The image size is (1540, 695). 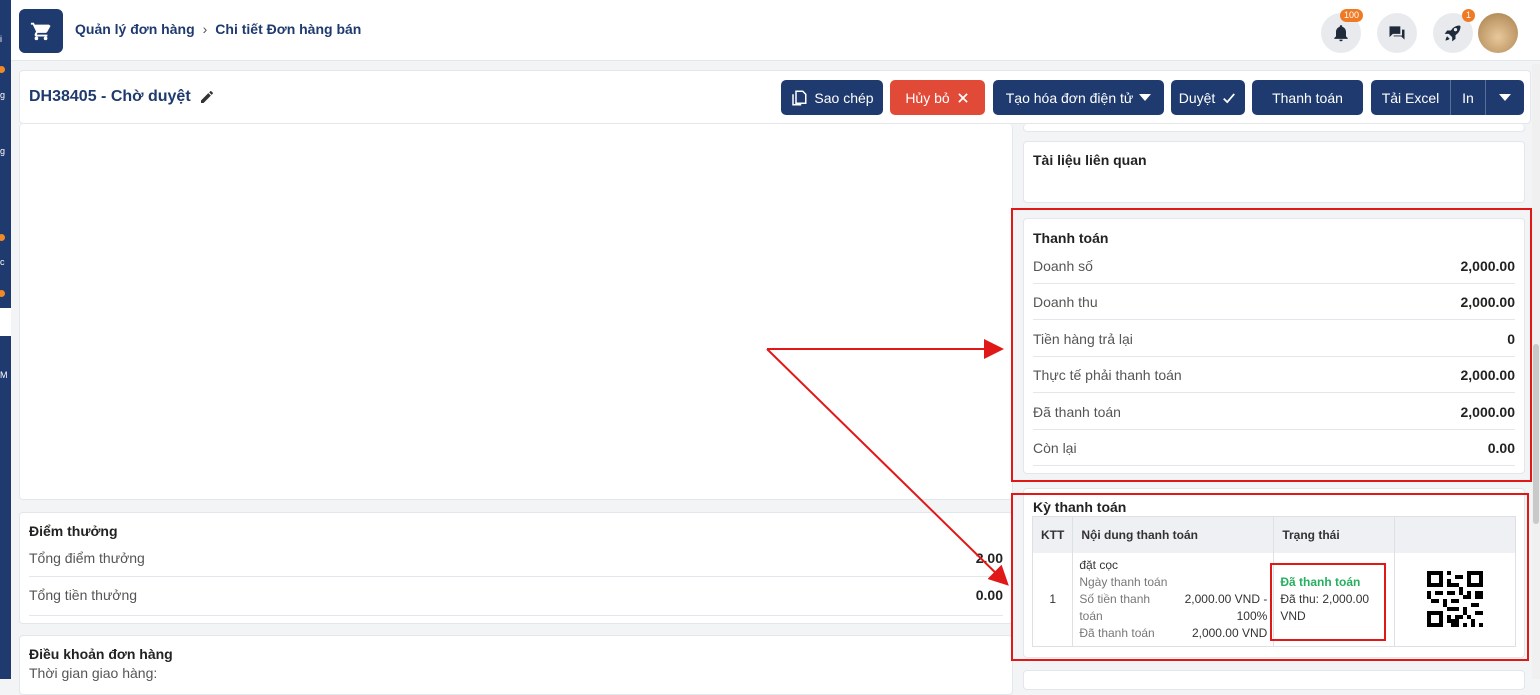 What do you see at coordinates (887, 462) in the screenshot?
I see `annotation-arrows` at bounding box center [887, 462].